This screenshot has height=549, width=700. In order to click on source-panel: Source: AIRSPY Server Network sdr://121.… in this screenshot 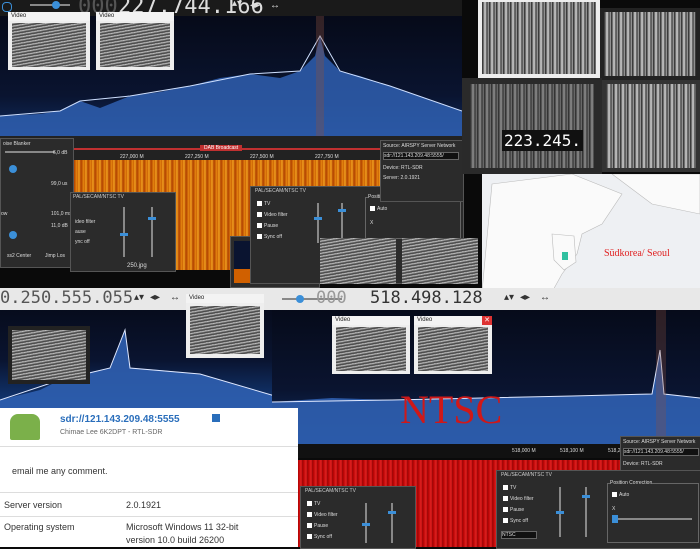, I will do `click(422, 171)`.